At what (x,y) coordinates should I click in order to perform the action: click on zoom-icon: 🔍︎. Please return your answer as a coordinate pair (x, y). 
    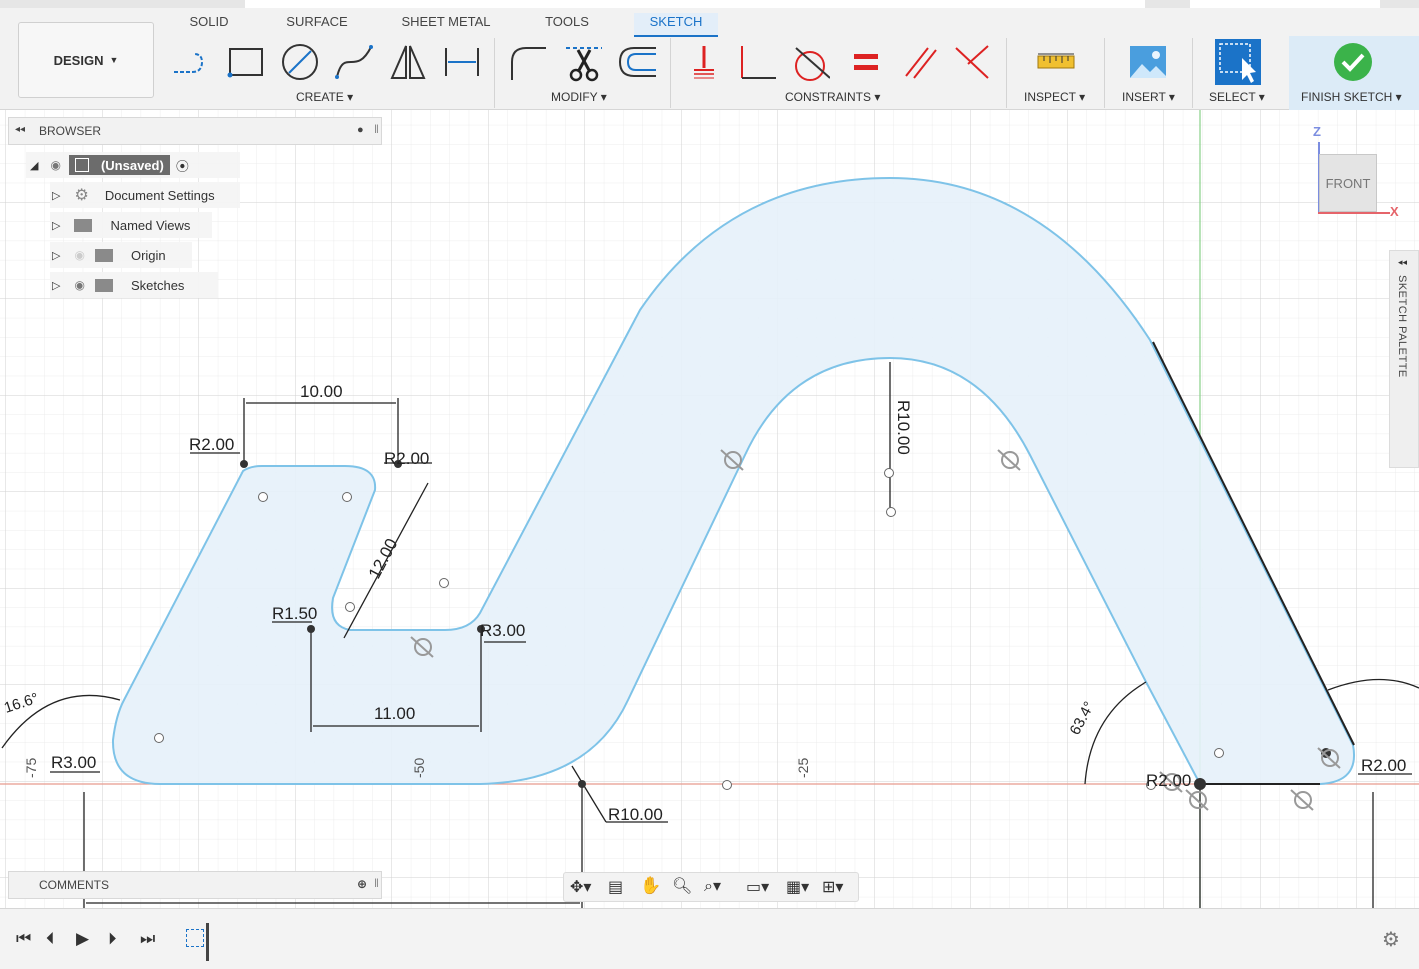
    Looking at the image, I should click on (682, 886).